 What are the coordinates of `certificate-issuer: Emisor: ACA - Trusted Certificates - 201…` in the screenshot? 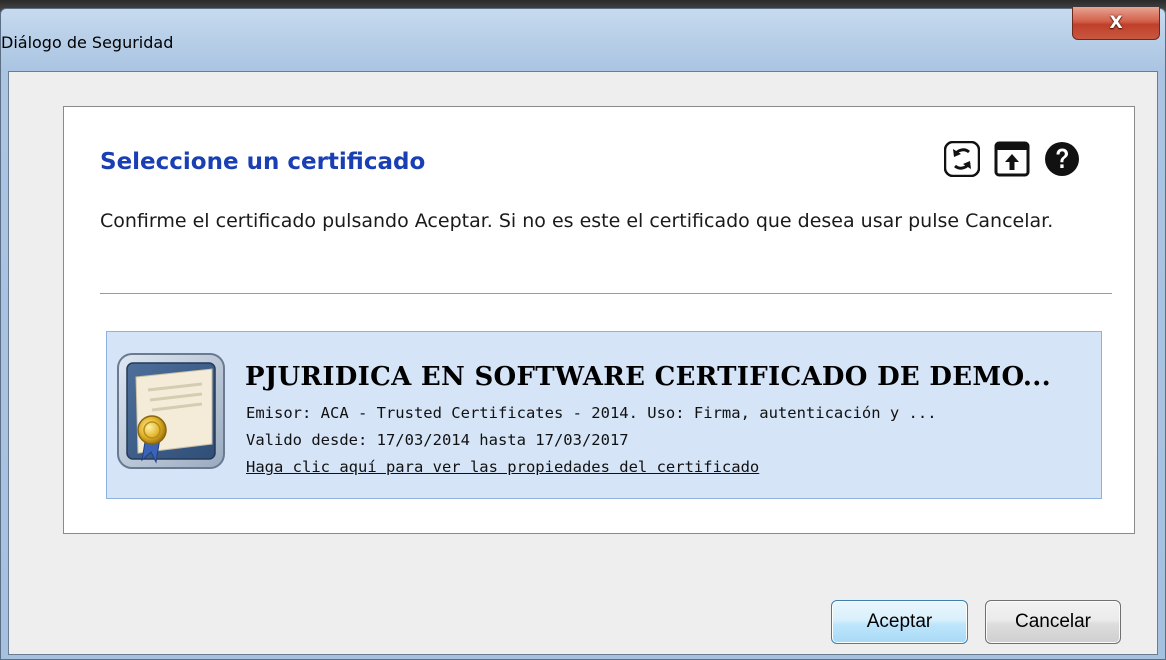 It's located at (591, 413).